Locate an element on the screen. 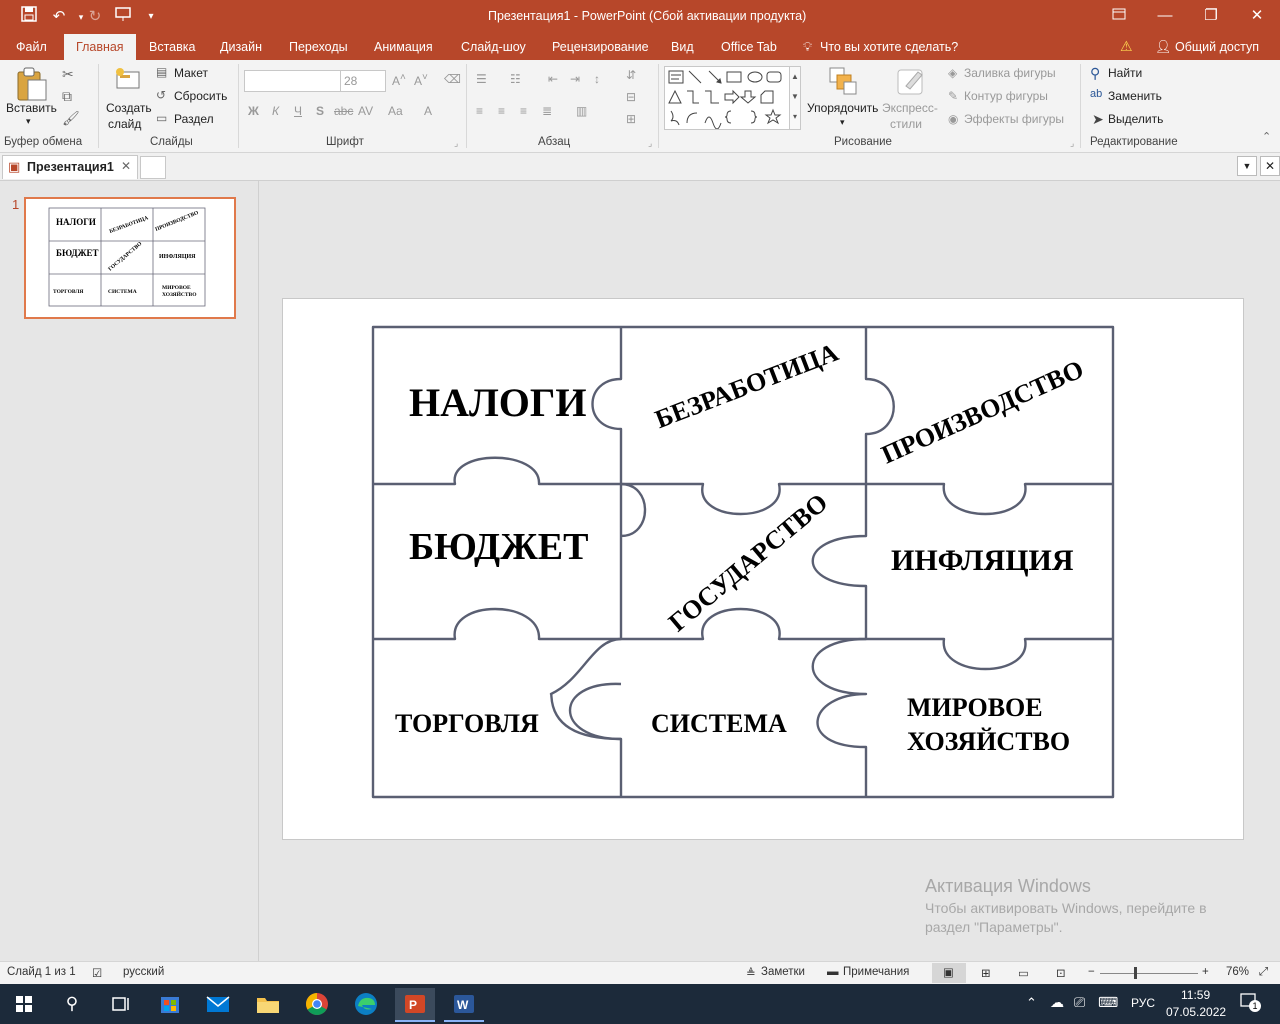 This screenshot has height=1024, width=1280. comments-button: Примечания is located at coordinates (876, 972).